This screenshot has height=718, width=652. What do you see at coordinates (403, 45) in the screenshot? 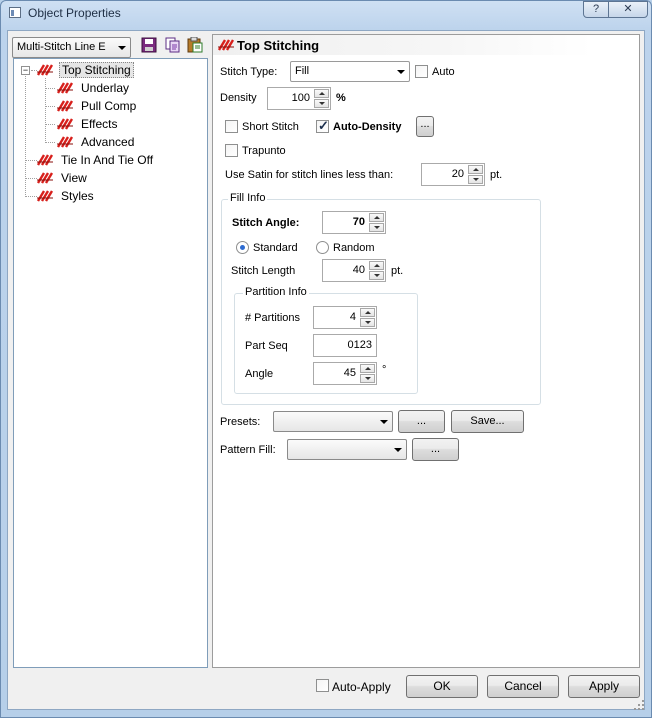
I see `panel-header: Top Stitching` at bounding box center [403, 45].